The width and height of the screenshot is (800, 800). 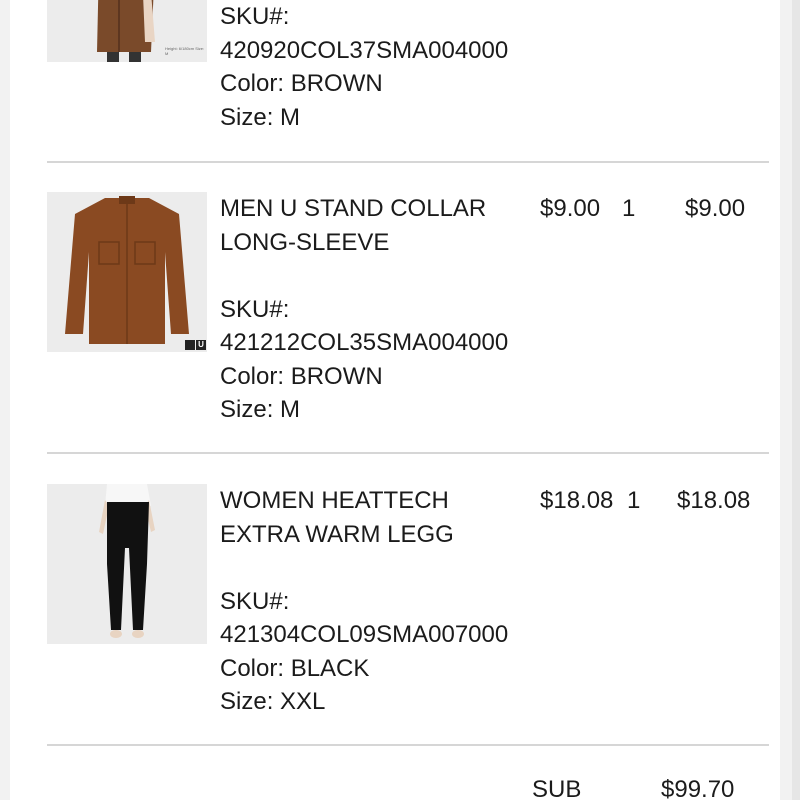 What do you see at coordinates (127, 31) in the screenshot?
I see `brown-coat-thumbnail: Height: 6/180cm Size: M` at bounding box center [127, 31].